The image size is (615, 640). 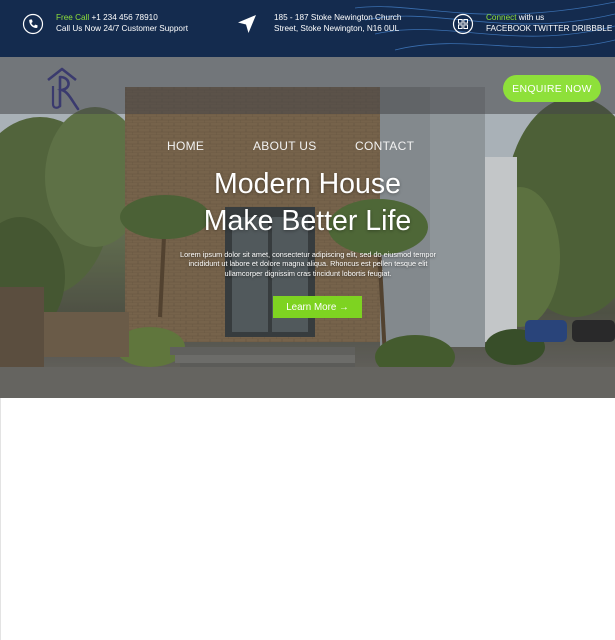 What do you see at coordinates (501, 17) in the screenshot?
I see `connect-label: Connect` at bounding box center [501, 17].